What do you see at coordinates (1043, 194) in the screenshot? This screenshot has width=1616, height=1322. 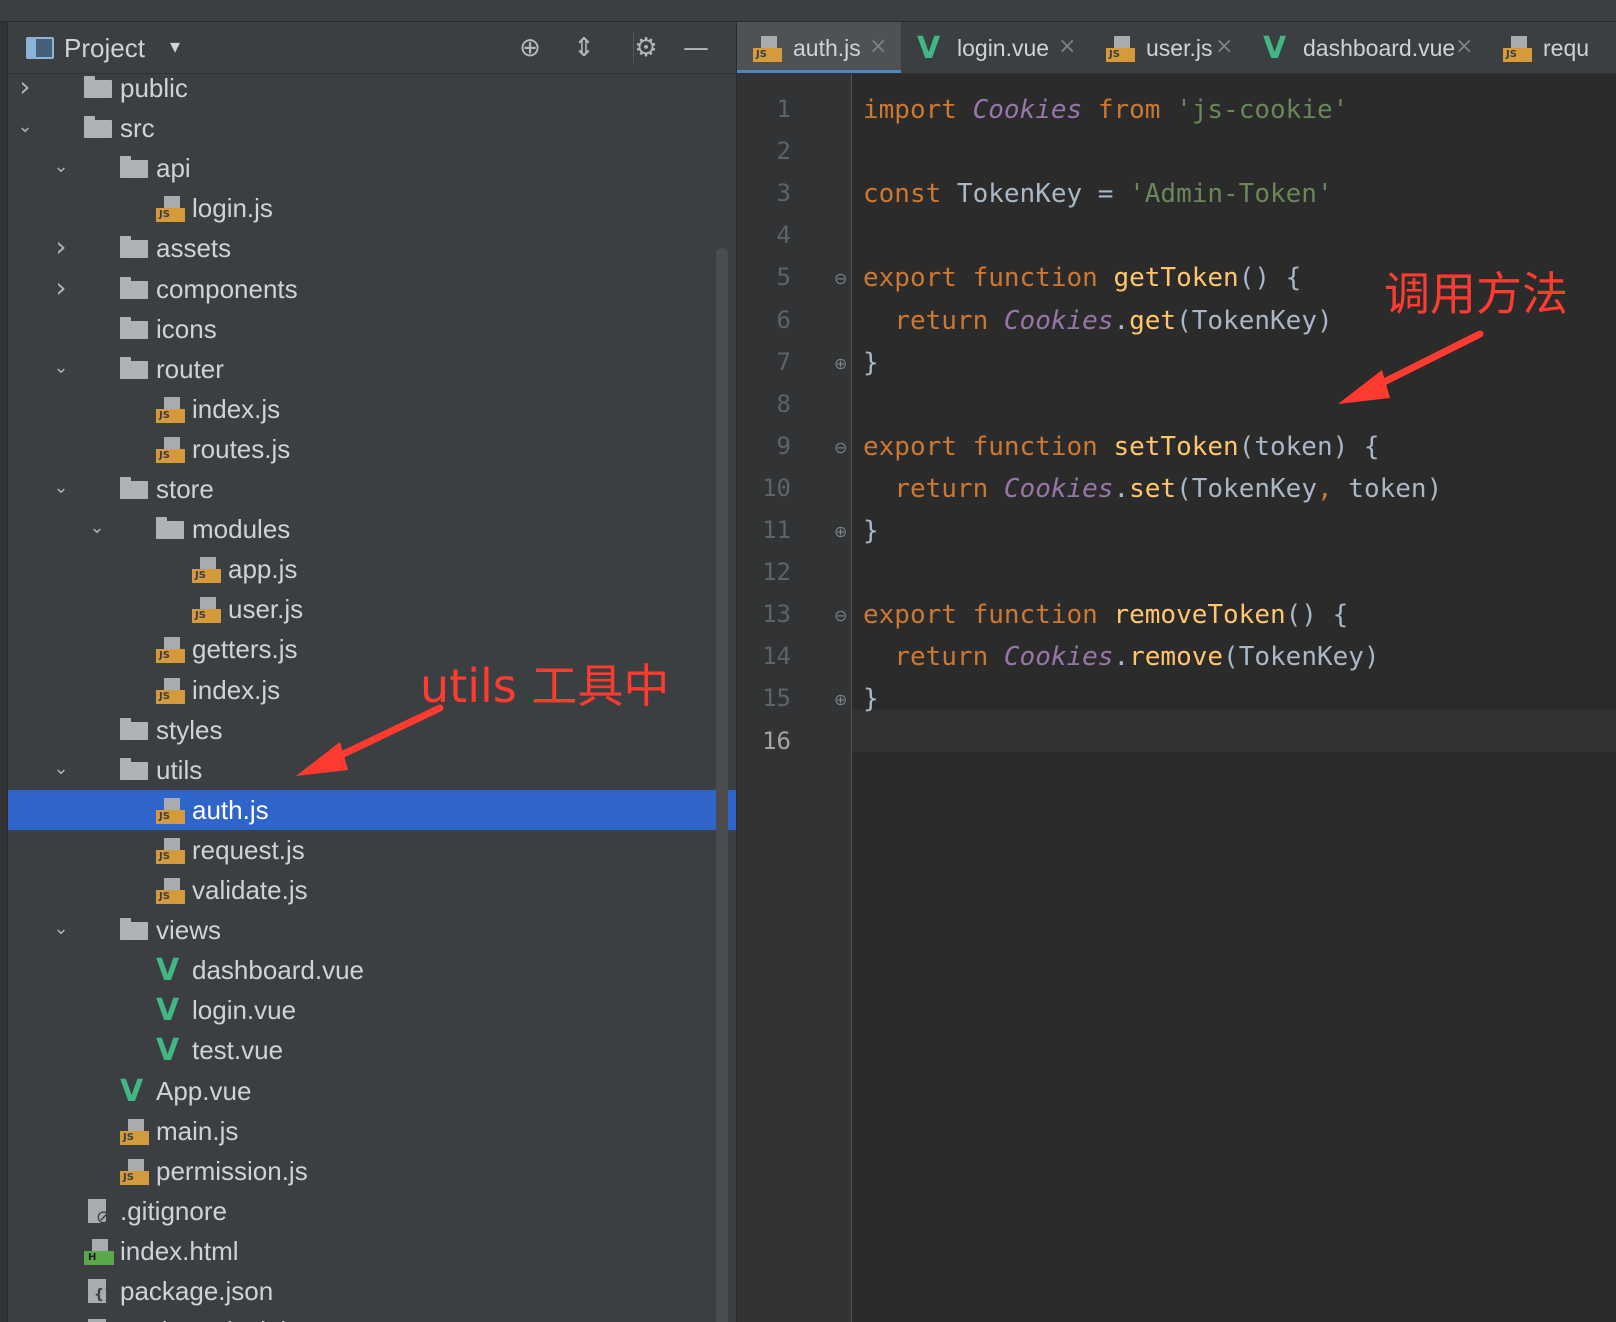 I see `code-token: TokenKey =` at bounding box center [1043, 194].